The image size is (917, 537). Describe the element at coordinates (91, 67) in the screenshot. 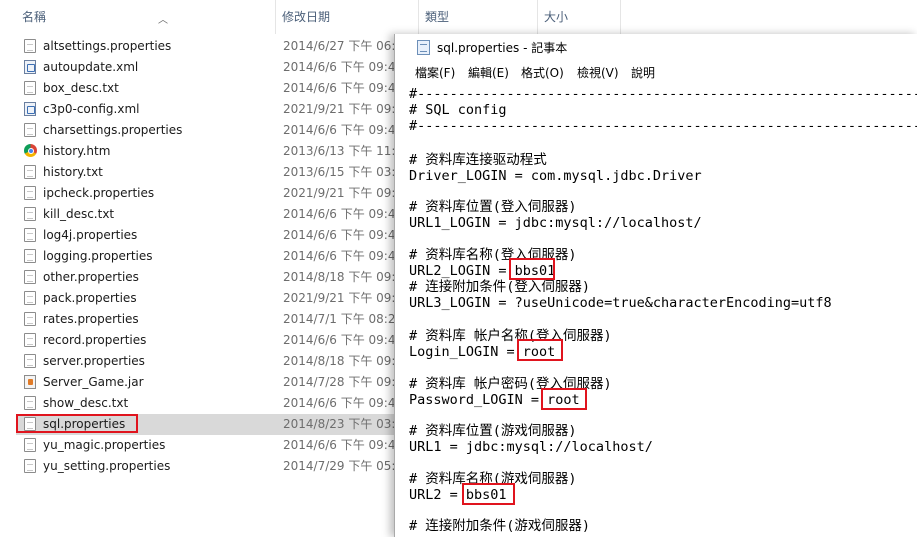

I see `file-name: autoupdate.xml` at that location.